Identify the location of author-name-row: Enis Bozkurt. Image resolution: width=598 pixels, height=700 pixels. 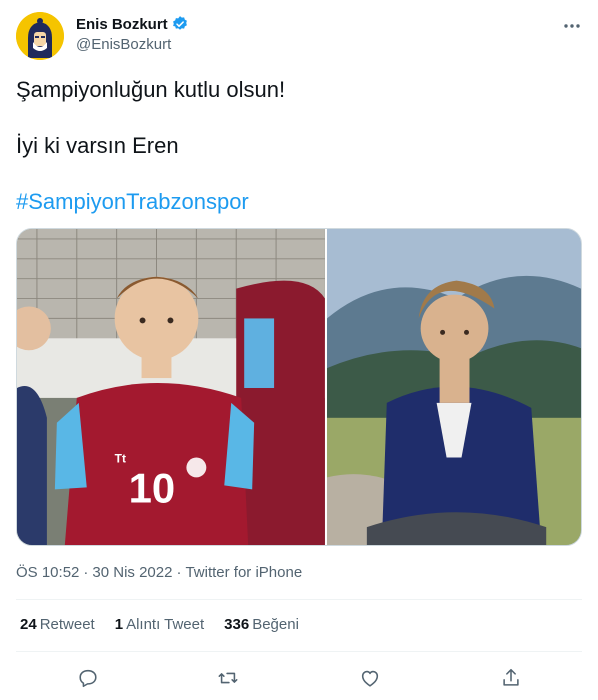
(132, 24).